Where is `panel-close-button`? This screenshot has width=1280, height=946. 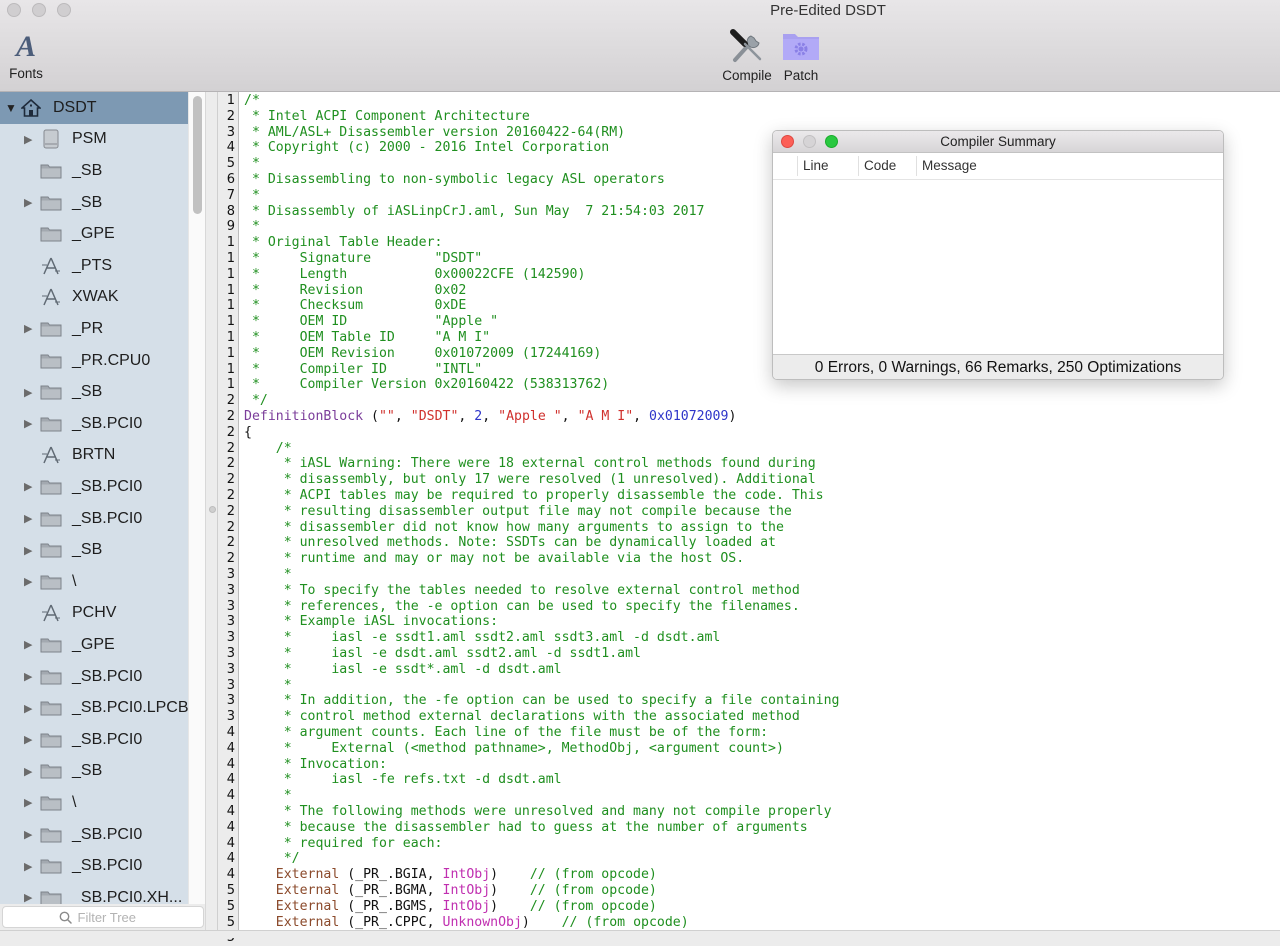 panel-close-button is located at coordinates (787, 141).